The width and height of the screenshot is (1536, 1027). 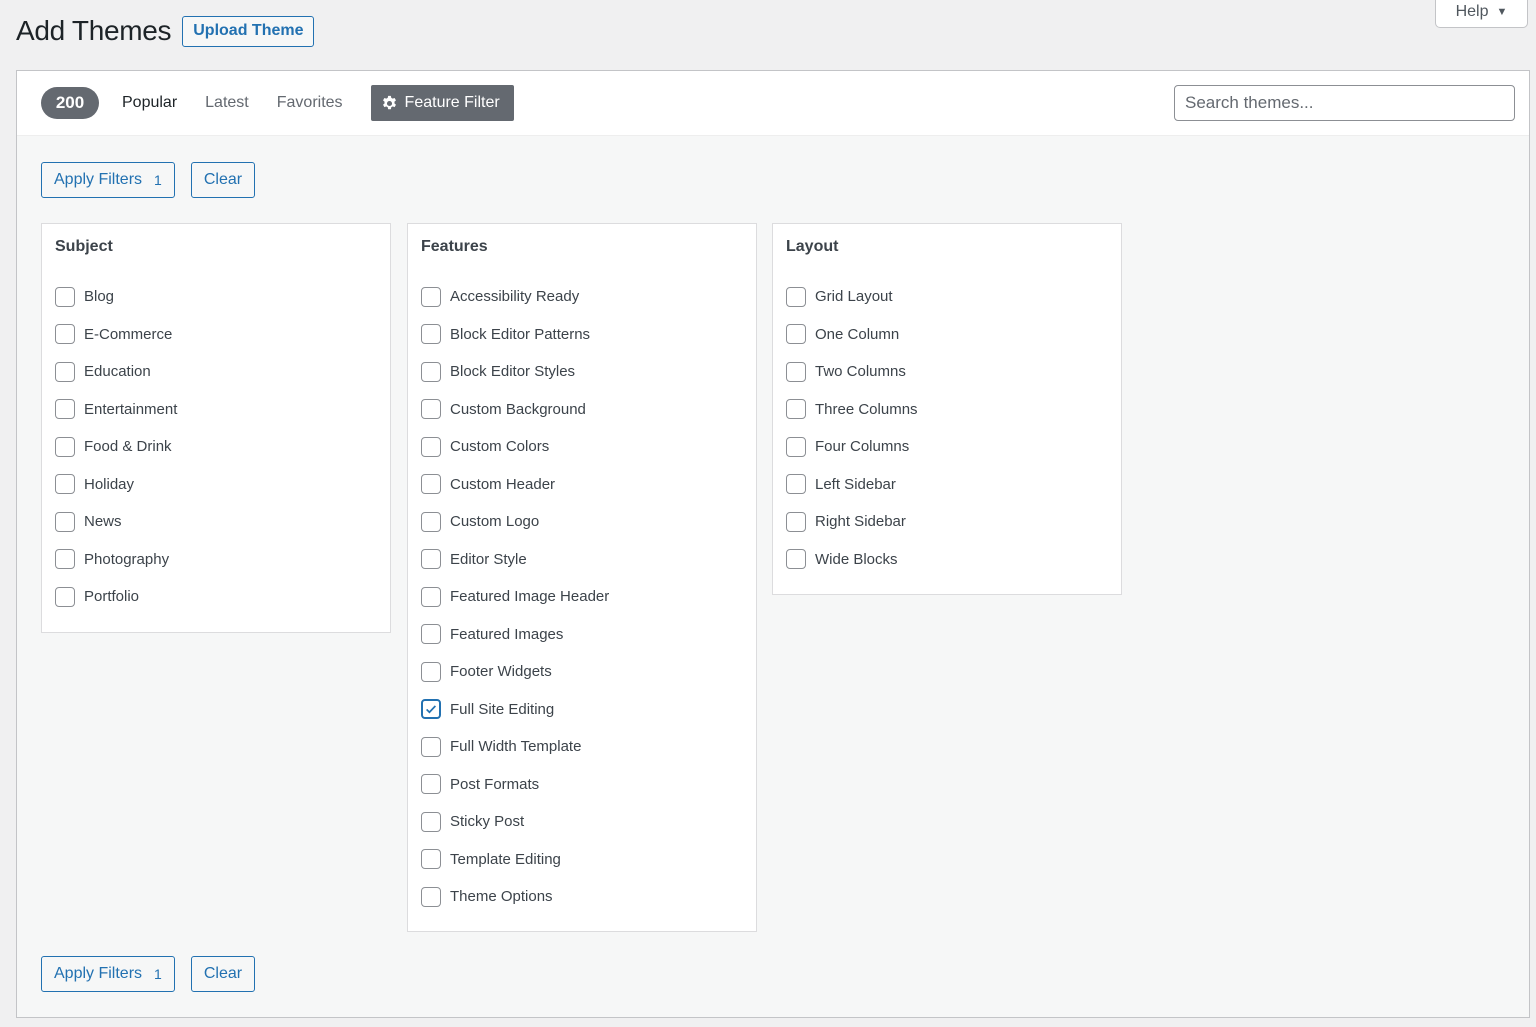 What do you see at coordinates (953, 410) in the screenshot?
I see `filter-option-three-columns: Three Columns` at bounding box center [953, 410].